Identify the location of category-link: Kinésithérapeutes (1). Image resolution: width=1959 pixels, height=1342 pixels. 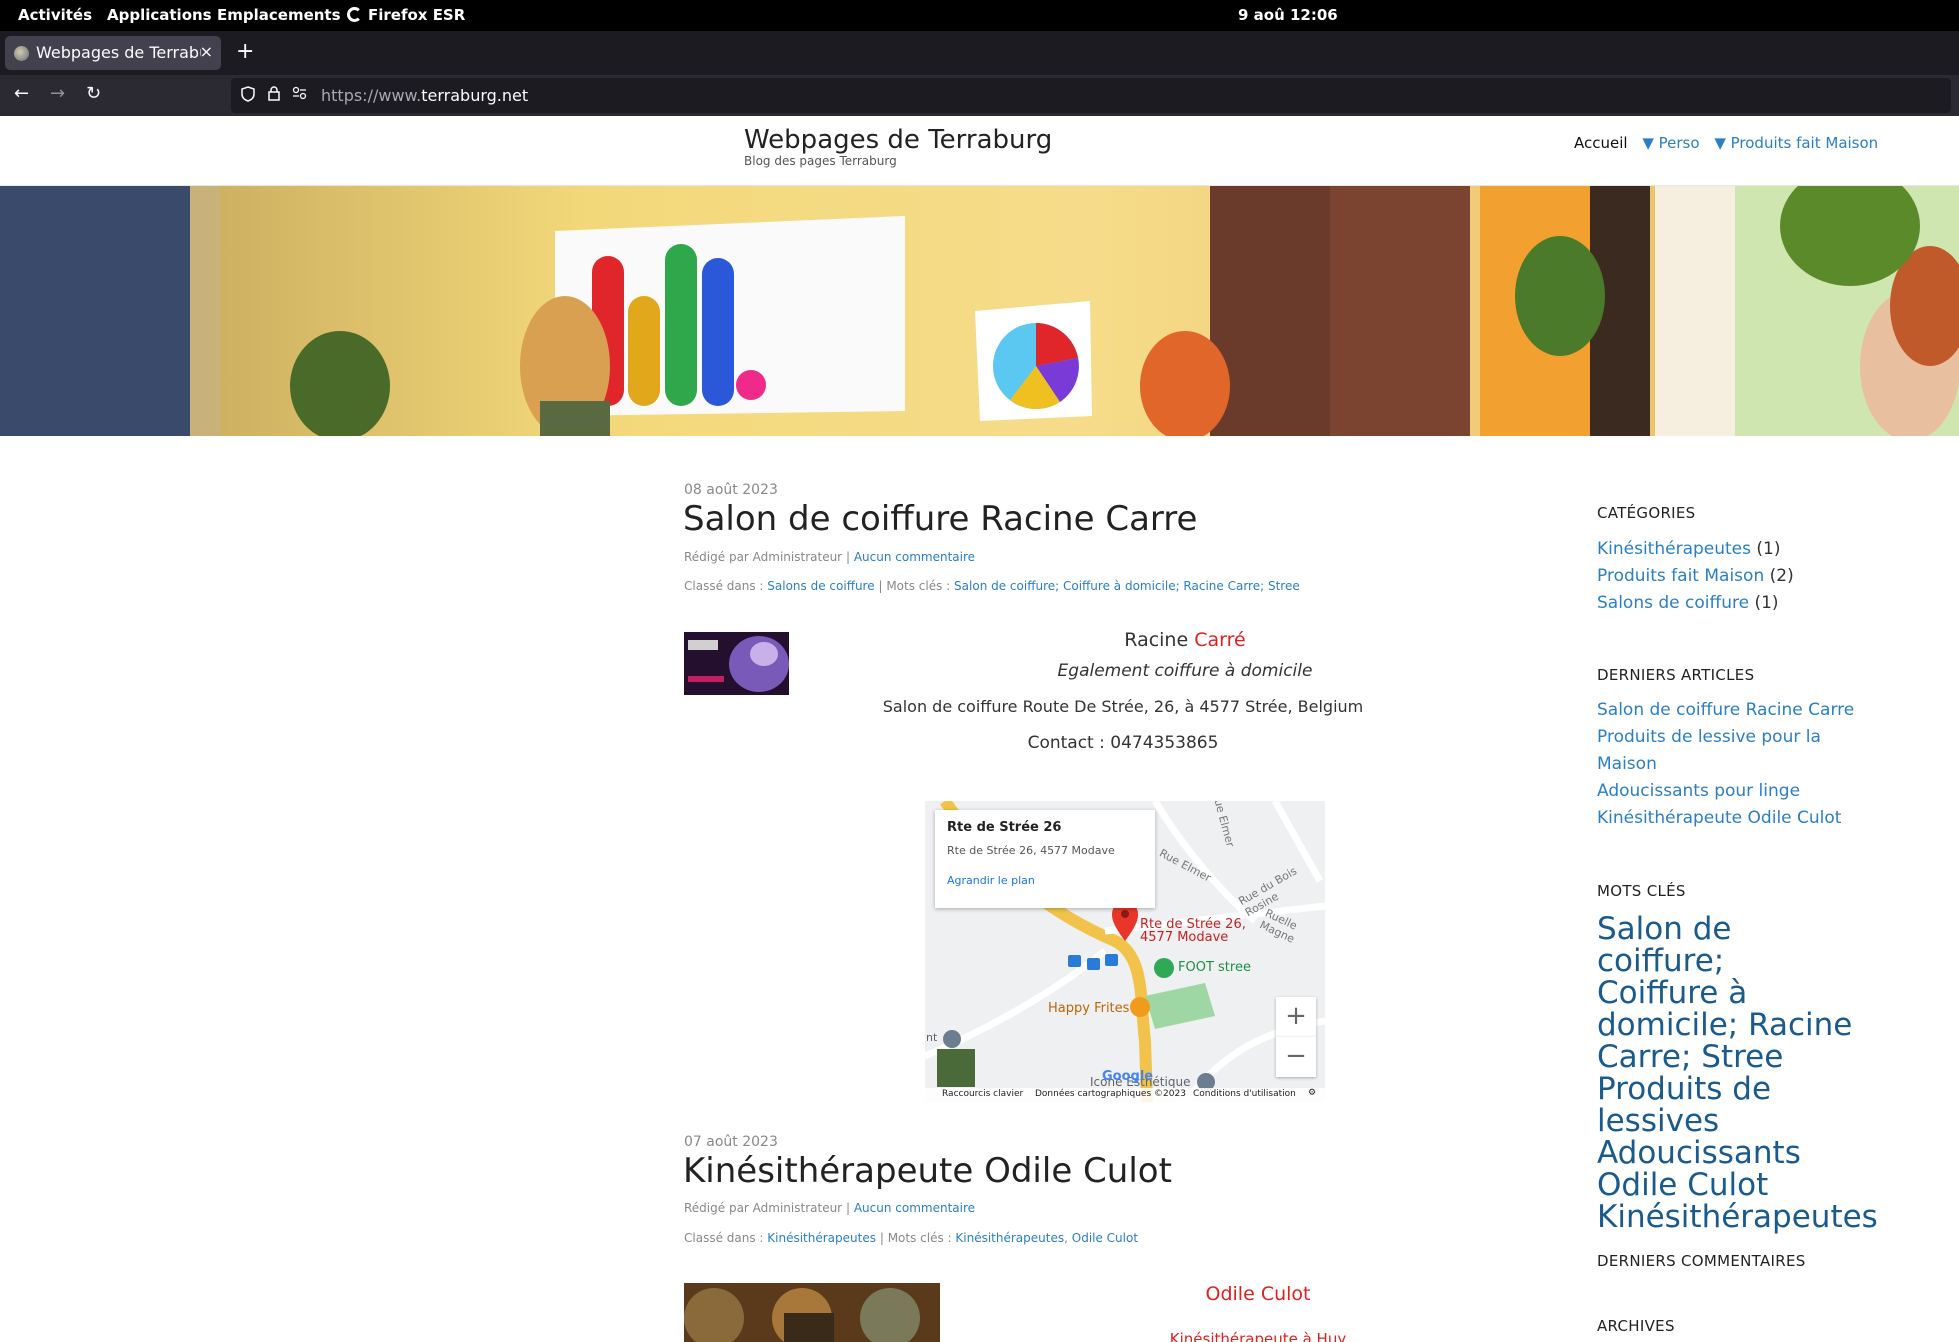
(1689, 549).